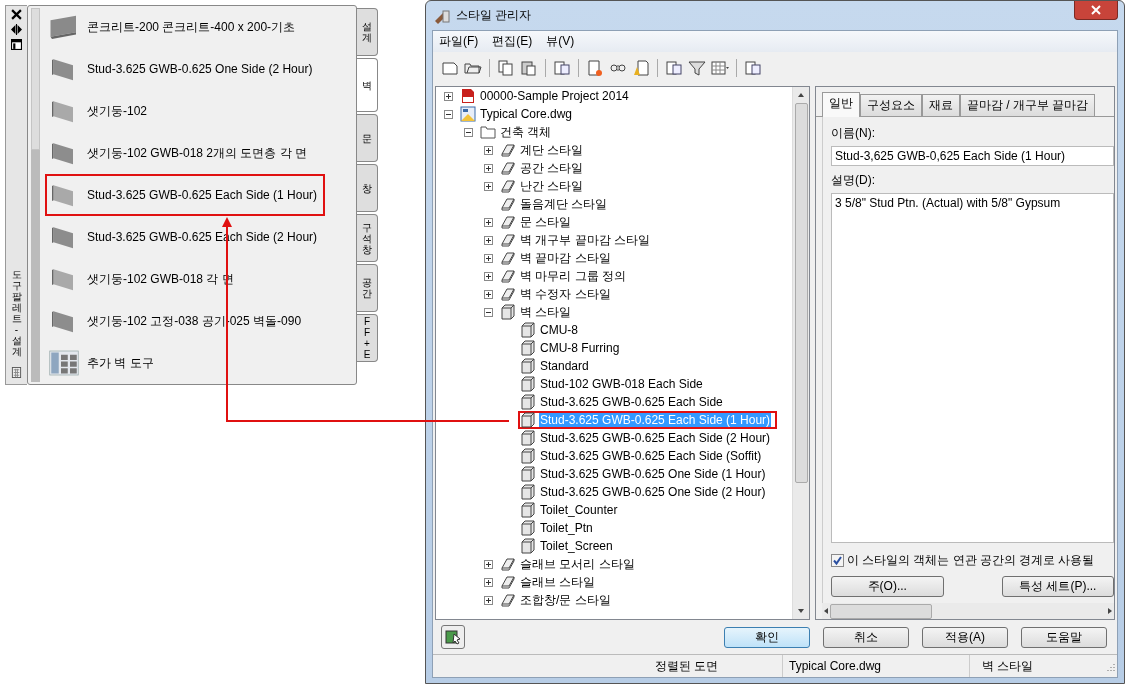  Describe the element at coordinates (367, 138) in the screenshot. I see `palette-tab: 문` at that location.